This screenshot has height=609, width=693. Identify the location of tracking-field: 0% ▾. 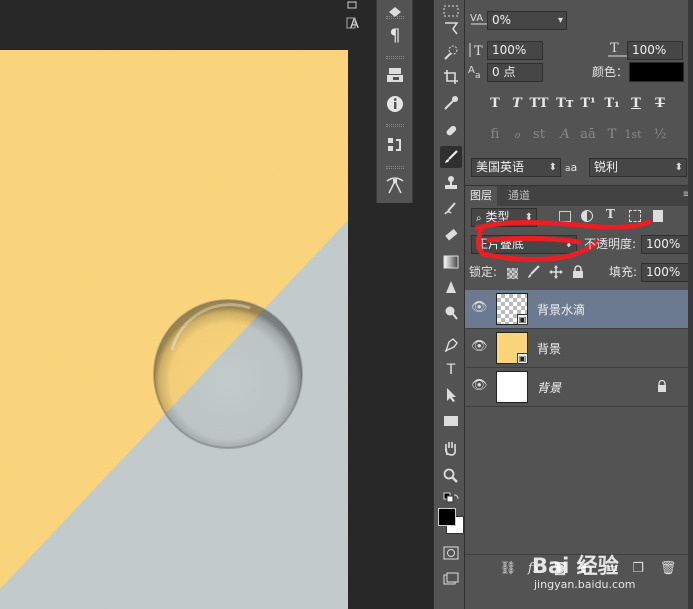
(527, 20).